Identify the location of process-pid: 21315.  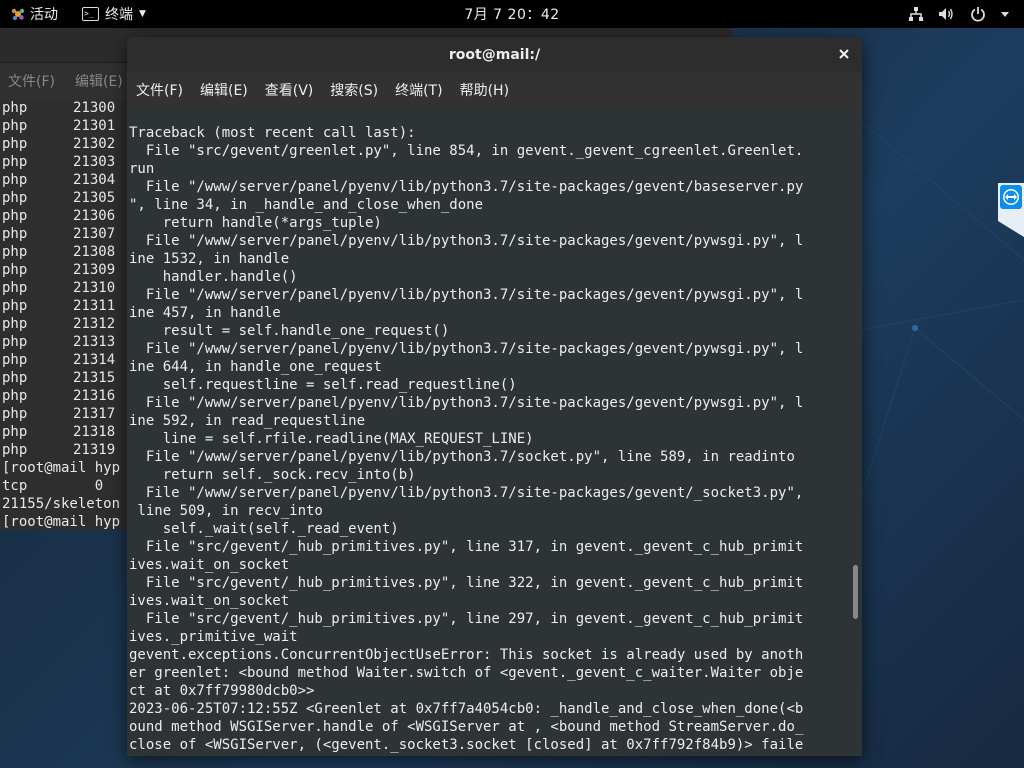
(94, 378).